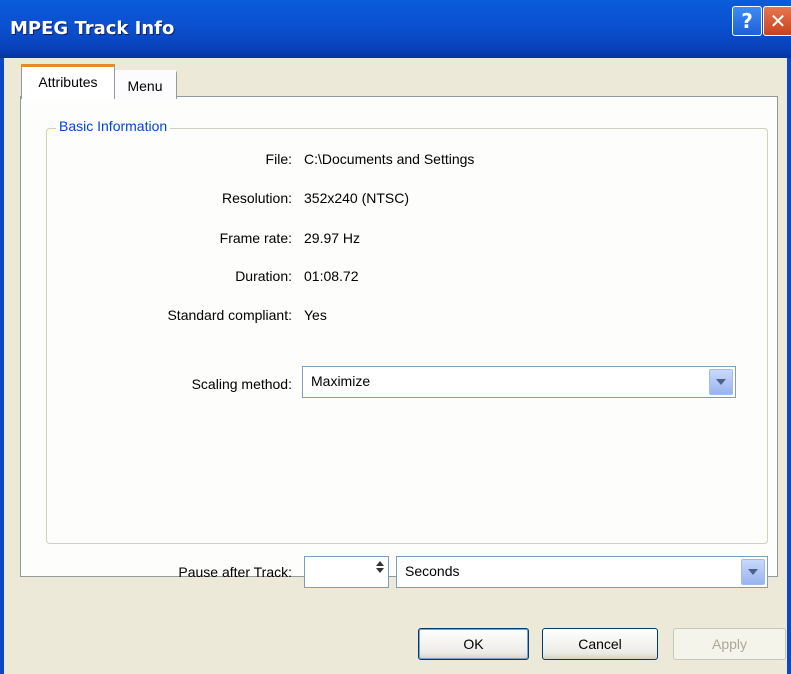  Describe the element at coordinates (395, 29) in the screenshot. I see `title-bar: MPEG Track Info ? ✕` at that location.